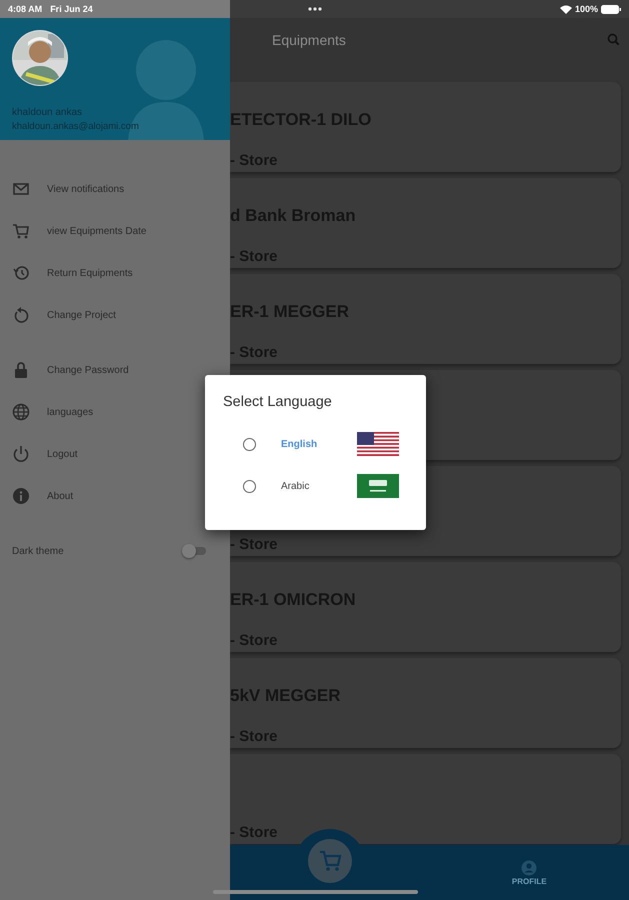  Describe the element at coordinates (76, 126) in the screenshot. I see `user-email: khaldoun.ankas@alojami.com` at that location.